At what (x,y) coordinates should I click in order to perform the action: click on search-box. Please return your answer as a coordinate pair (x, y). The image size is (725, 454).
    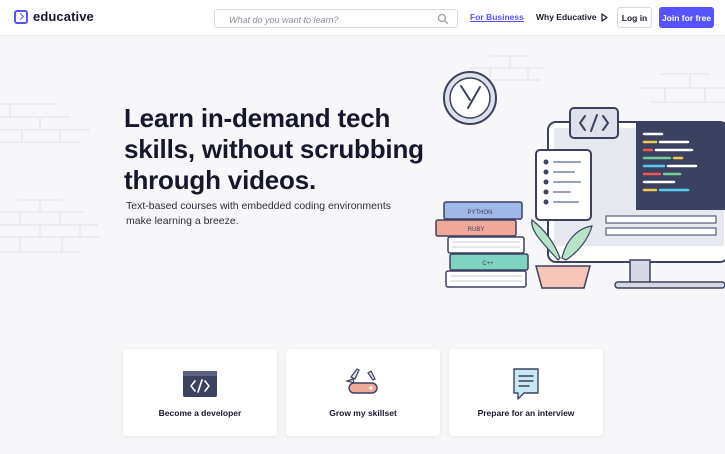
    Looking at the image, I should click on (336, 19).